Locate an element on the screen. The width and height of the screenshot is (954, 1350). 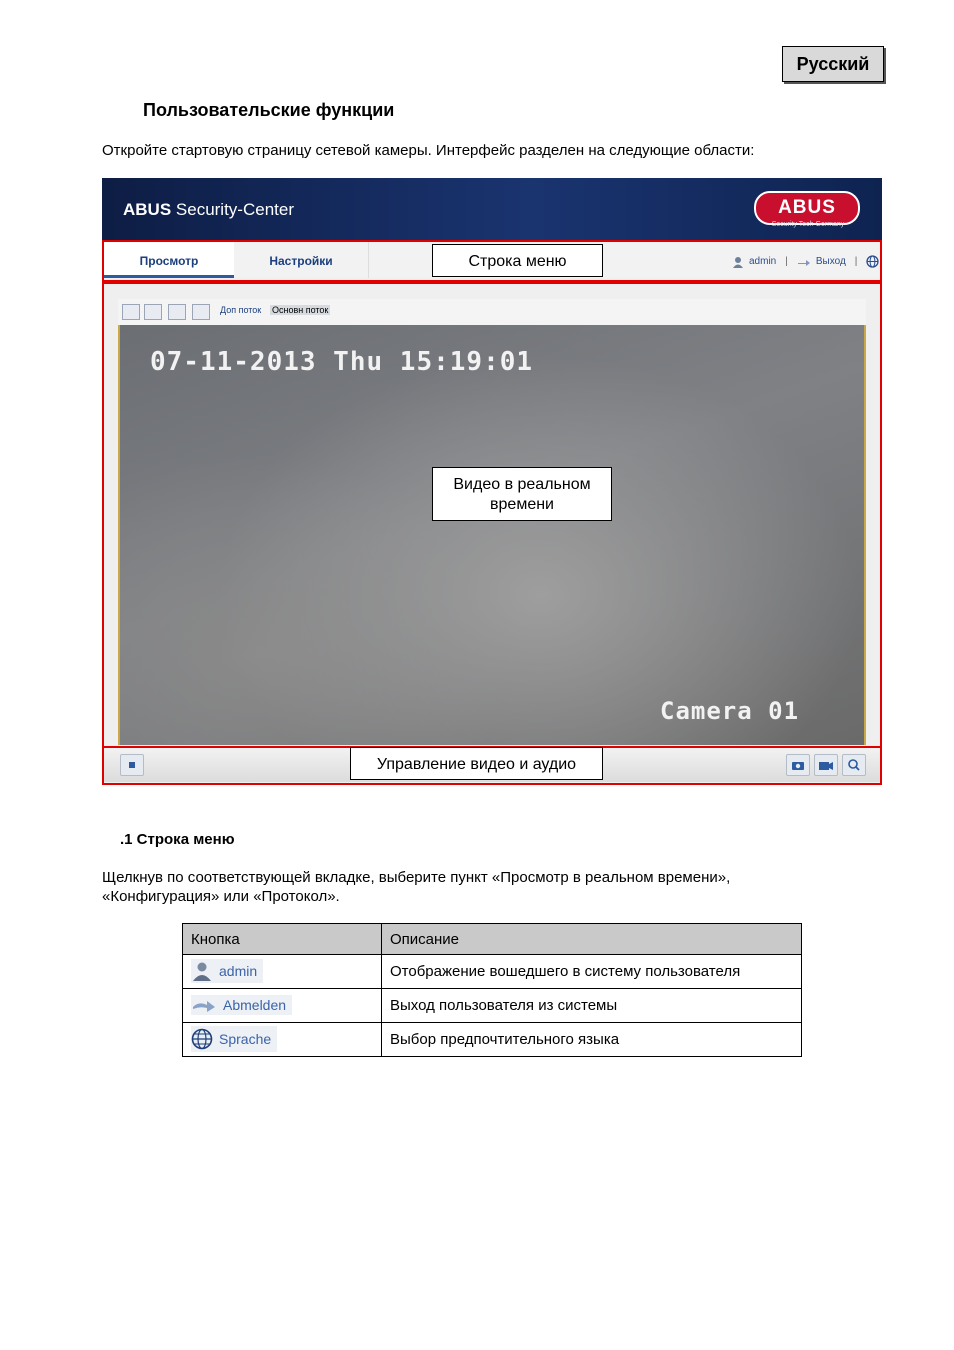
page-heading: Пользовательские функции is located at coordinates (269, 110).